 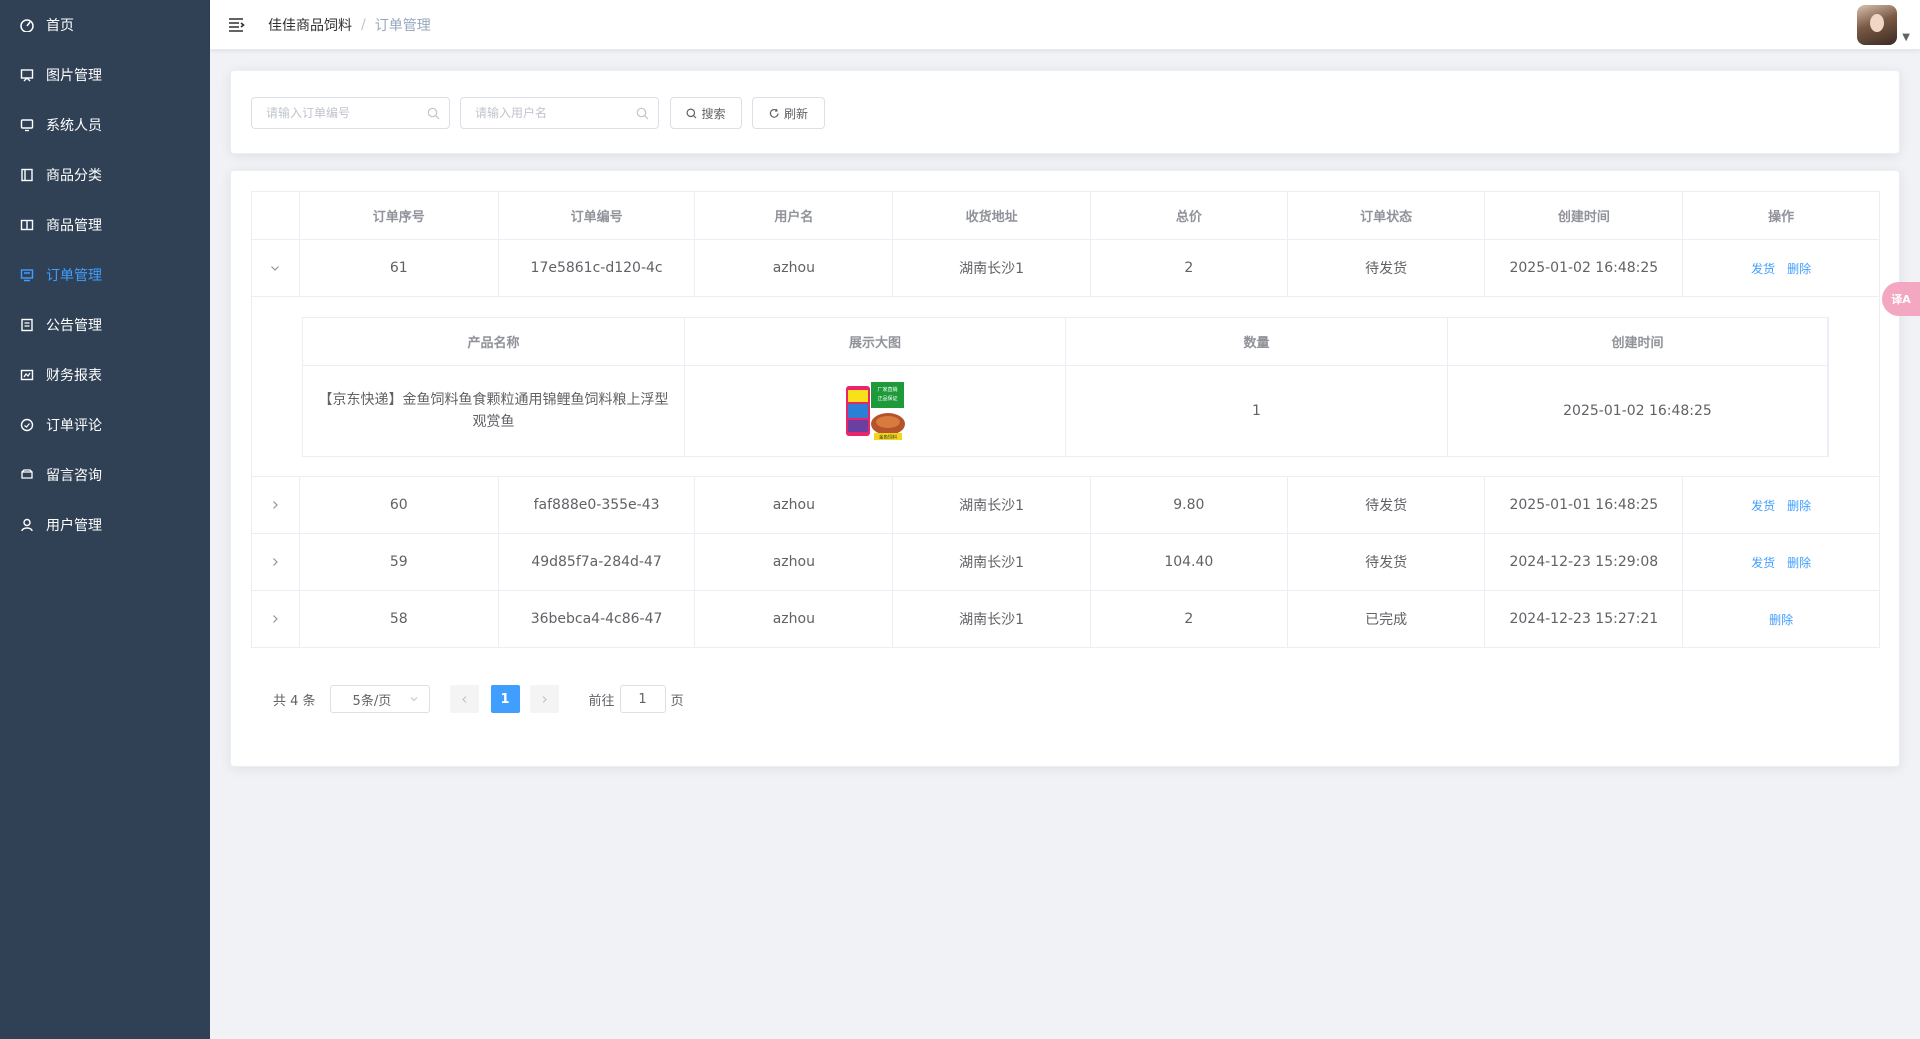 What do you see at coordinates (310, 25) in the screenshot?
I see `breadcrumb-home: 佳佳商品饲料` at bounding box center [310, 25].